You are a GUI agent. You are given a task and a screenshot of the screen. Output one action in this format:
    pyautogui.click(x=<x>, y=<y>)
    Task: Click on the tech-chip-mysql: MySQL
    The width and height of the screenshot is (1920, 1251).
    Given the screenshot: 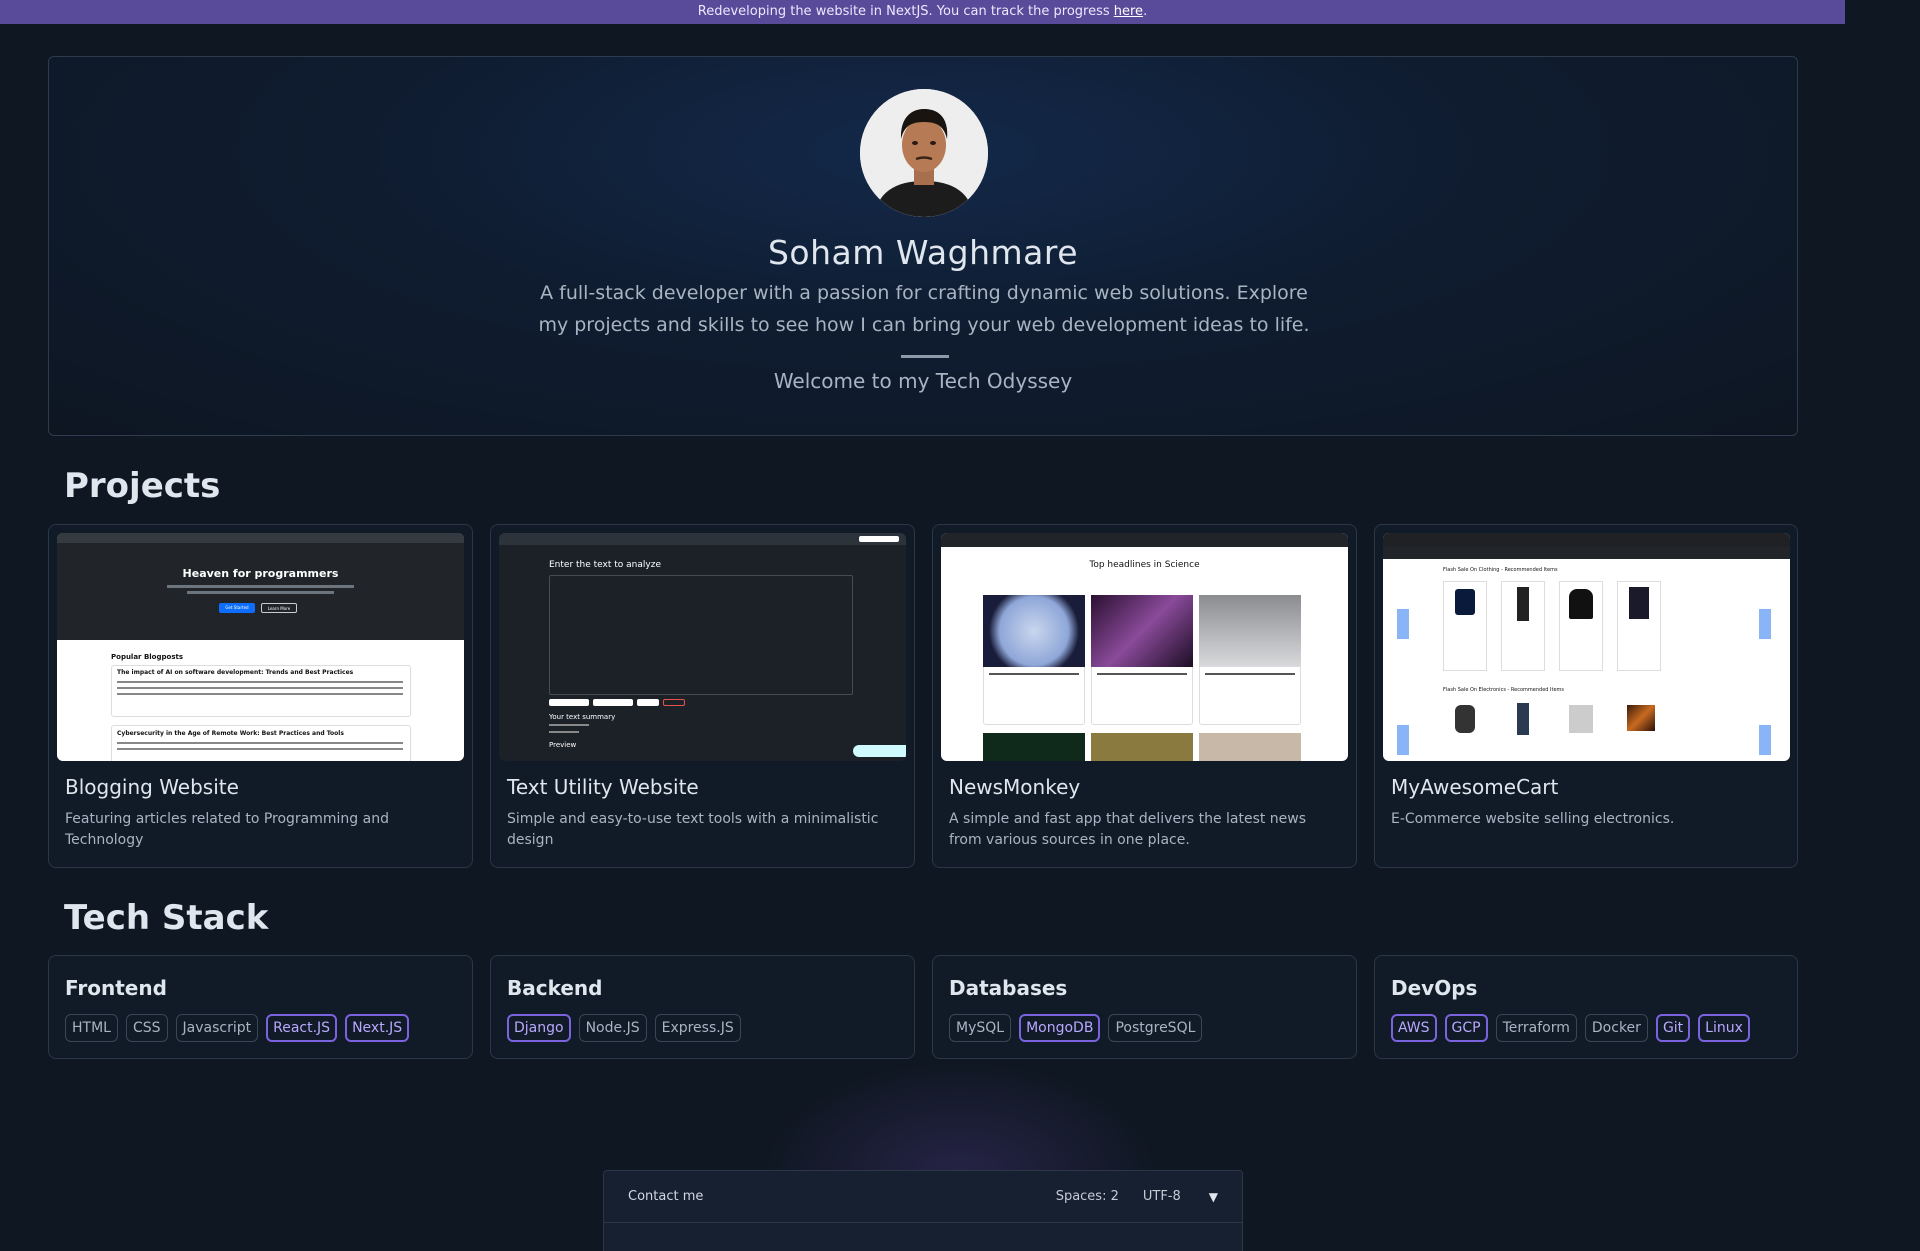 What is the action you would take?
    pyautogui.click(x=980, y=1028)
    